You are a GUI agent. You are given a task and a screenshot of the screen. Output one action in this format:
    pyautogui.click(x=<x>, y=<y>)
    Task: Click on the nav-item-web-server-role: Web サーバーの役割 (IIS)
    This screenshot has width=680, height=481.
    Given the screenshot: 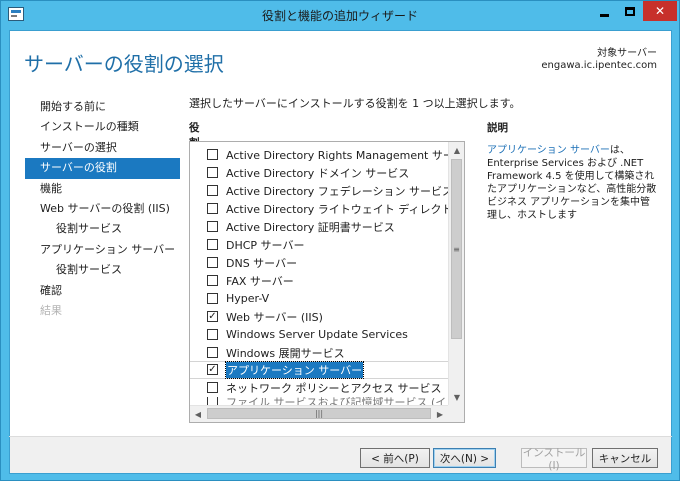 What is the action you would take?
    pyautogui.click(x=95, y=209)
    